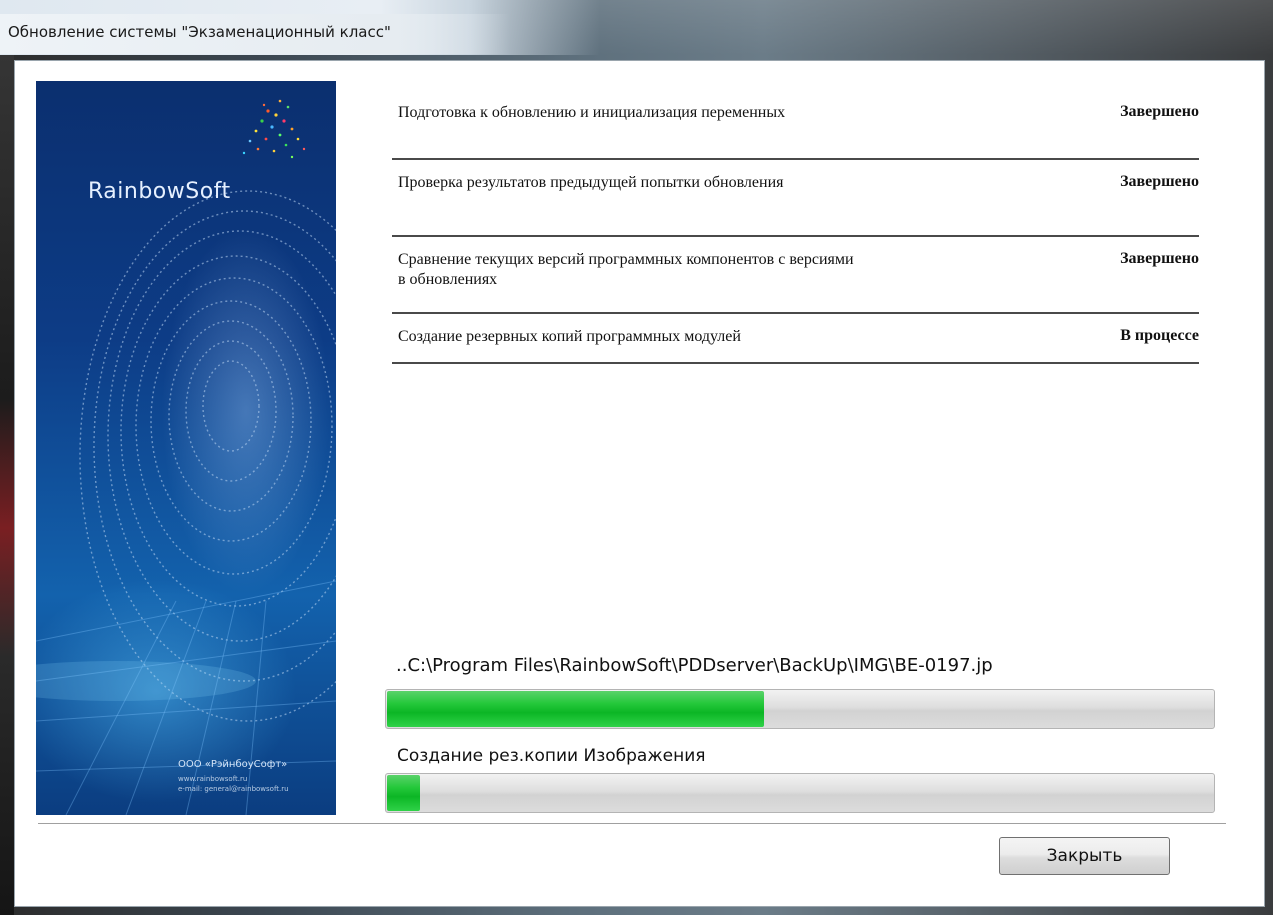  I want to click on stage-progress-bar, so click(800, 793).